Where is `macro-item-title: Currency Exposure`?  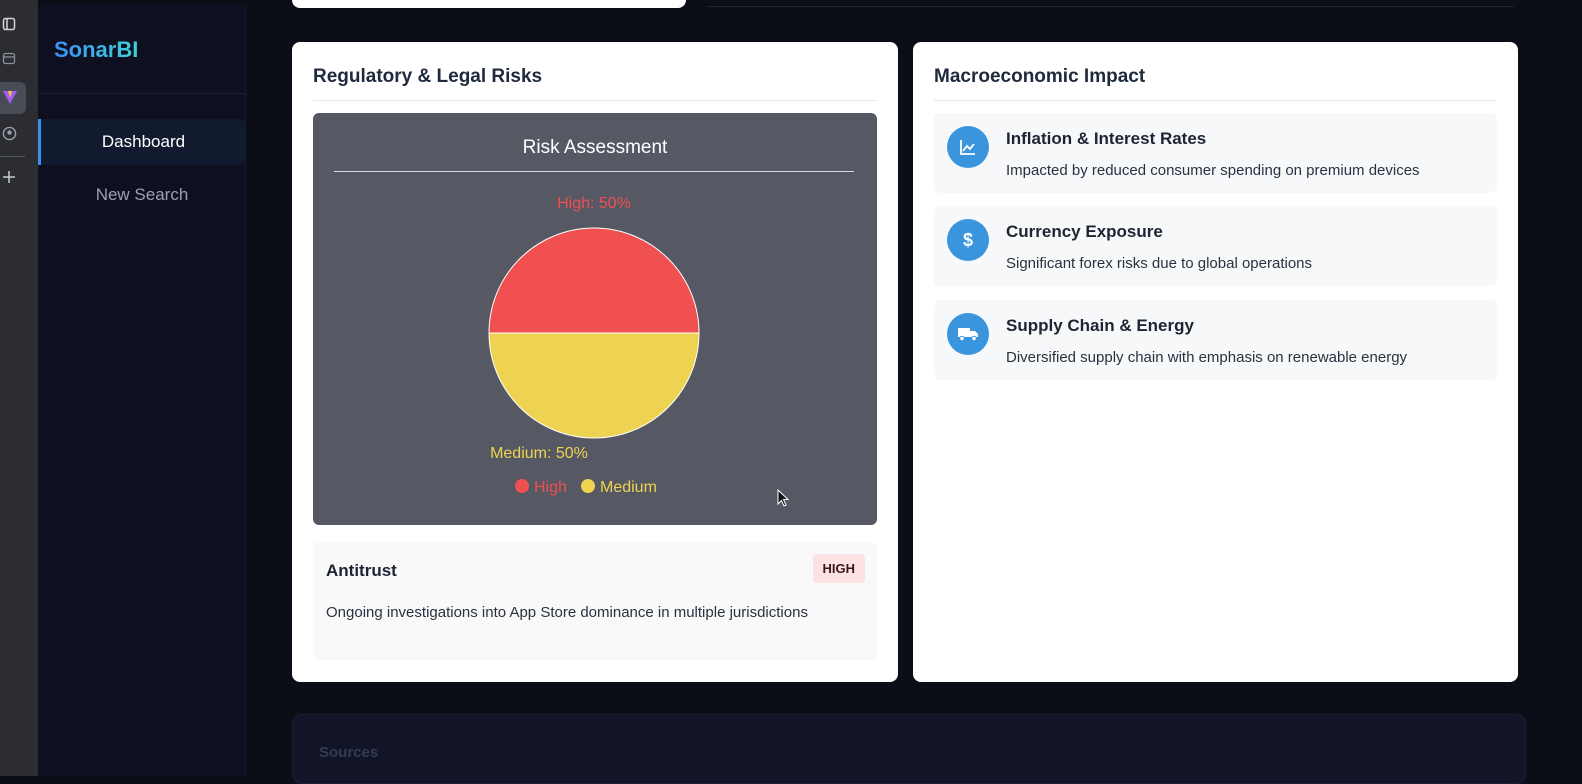
macro-item-title: Currency Exposure is located at coordinates (1084, 231).